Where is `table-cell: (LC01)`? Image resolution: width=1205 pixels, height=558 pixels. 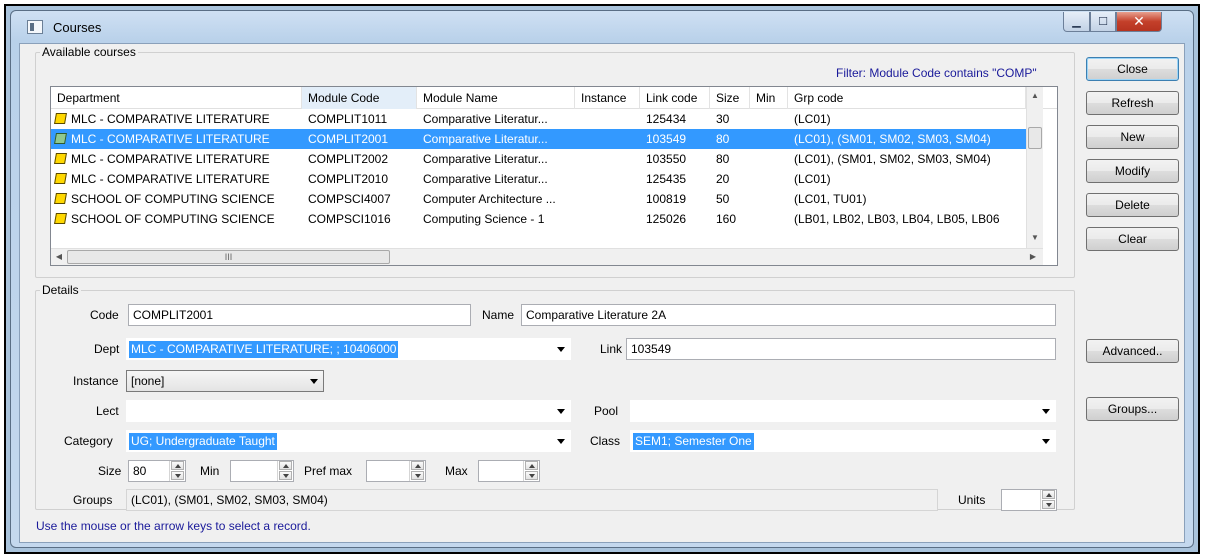
table-cell: (LC01) is located at coordinates (812, 119).